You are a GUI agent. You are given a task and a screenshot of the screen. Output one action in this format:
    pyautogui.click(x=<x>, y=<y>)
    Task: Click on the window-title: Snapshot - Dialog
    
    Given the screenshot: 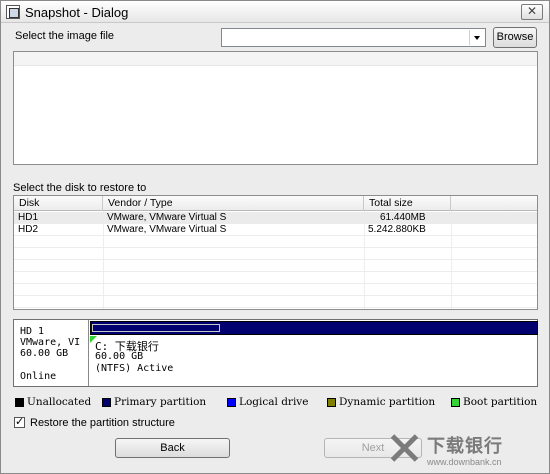 What is the action you would take?
    pyautogui.click(x=77, y=12)
    